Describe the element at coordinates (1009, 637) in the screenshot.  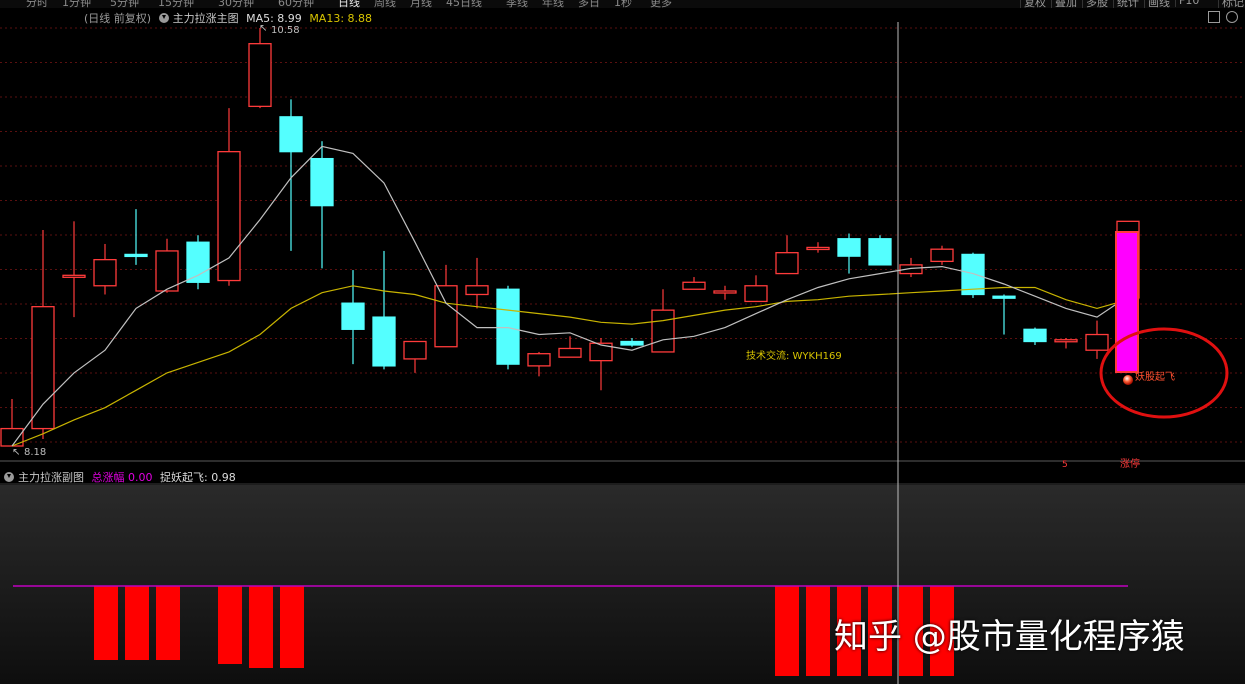
I see `watermark: 知乎 @股市量化程序猿` at that location.